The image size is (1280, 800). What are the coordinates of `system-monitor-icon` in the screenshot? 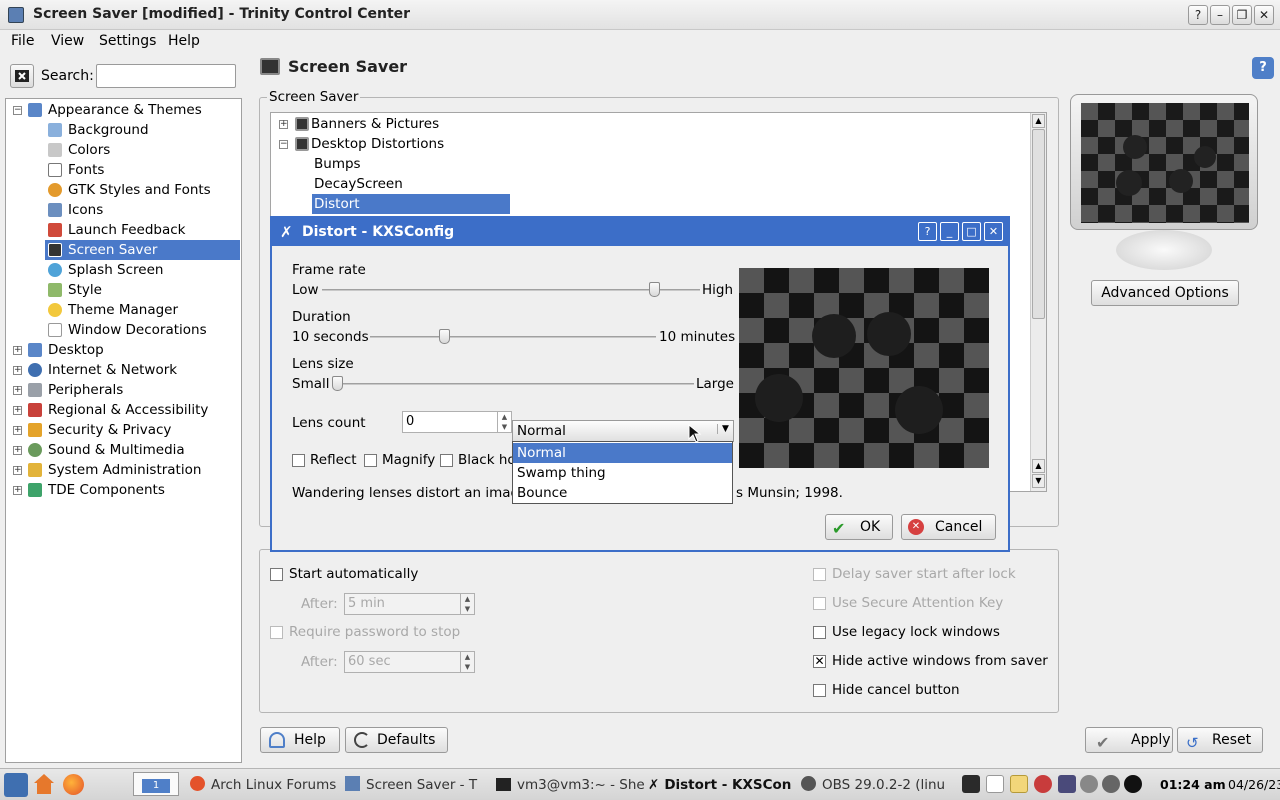 It's located at (971, 784).